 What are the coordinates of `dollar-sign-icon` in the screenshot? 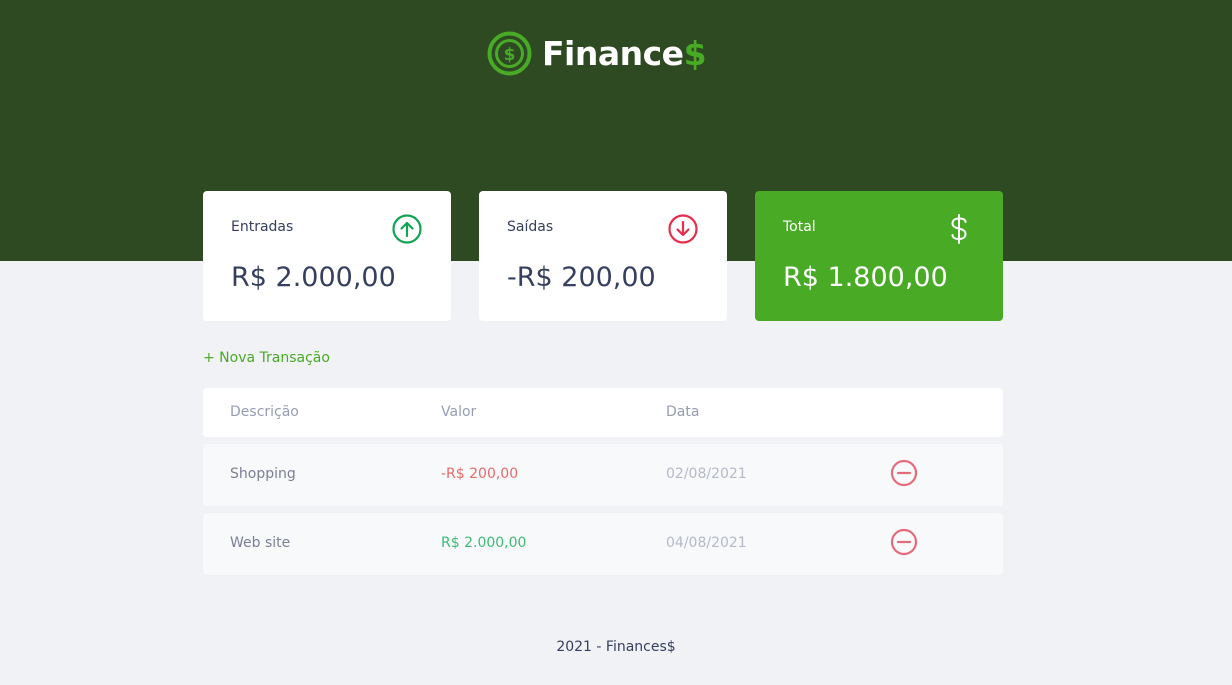 It's located at (959, 229).